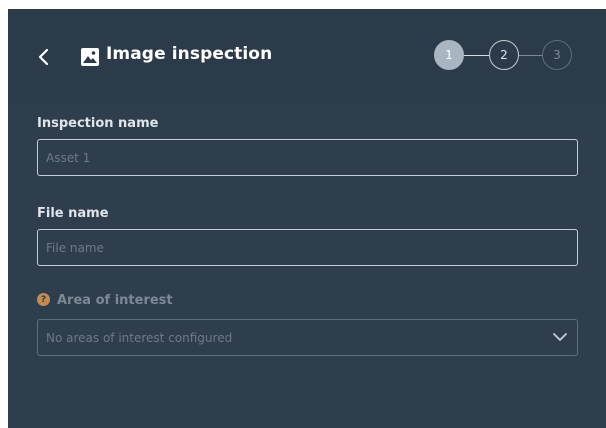 The height and width of the screenshot is (428, 606). I want to click on chevron-left-icon, so click(43, 57).